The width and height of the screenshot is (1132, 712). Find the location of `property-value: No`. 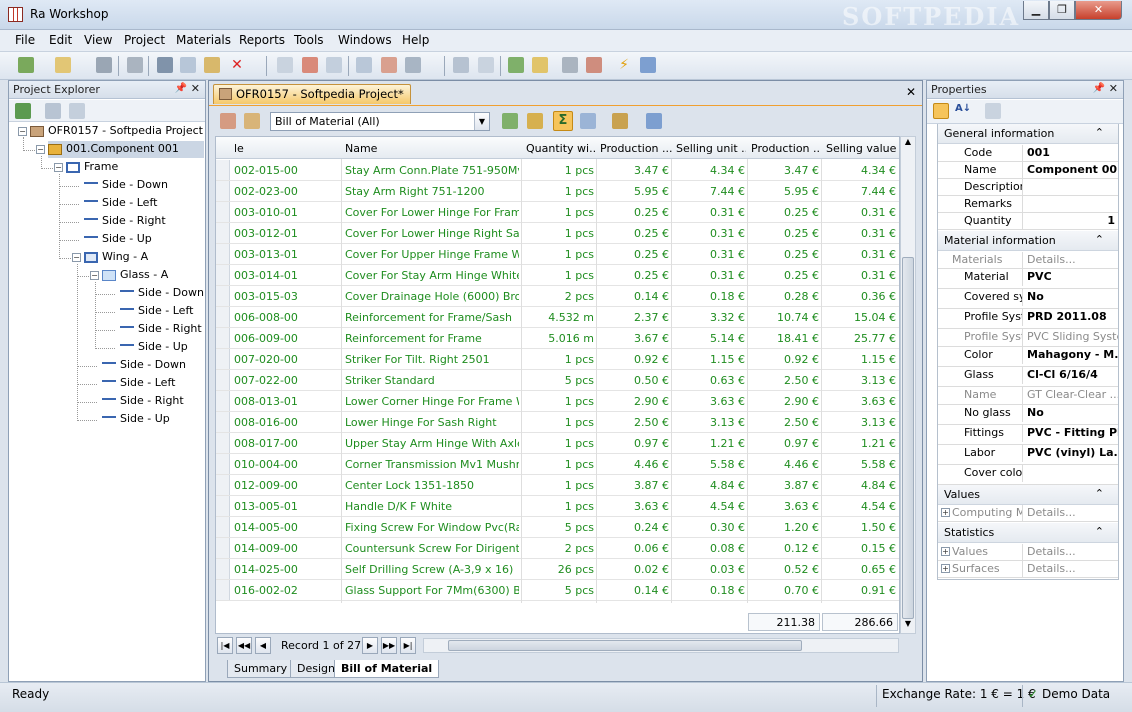

property-value: No is located at coordinates (1071, 297).